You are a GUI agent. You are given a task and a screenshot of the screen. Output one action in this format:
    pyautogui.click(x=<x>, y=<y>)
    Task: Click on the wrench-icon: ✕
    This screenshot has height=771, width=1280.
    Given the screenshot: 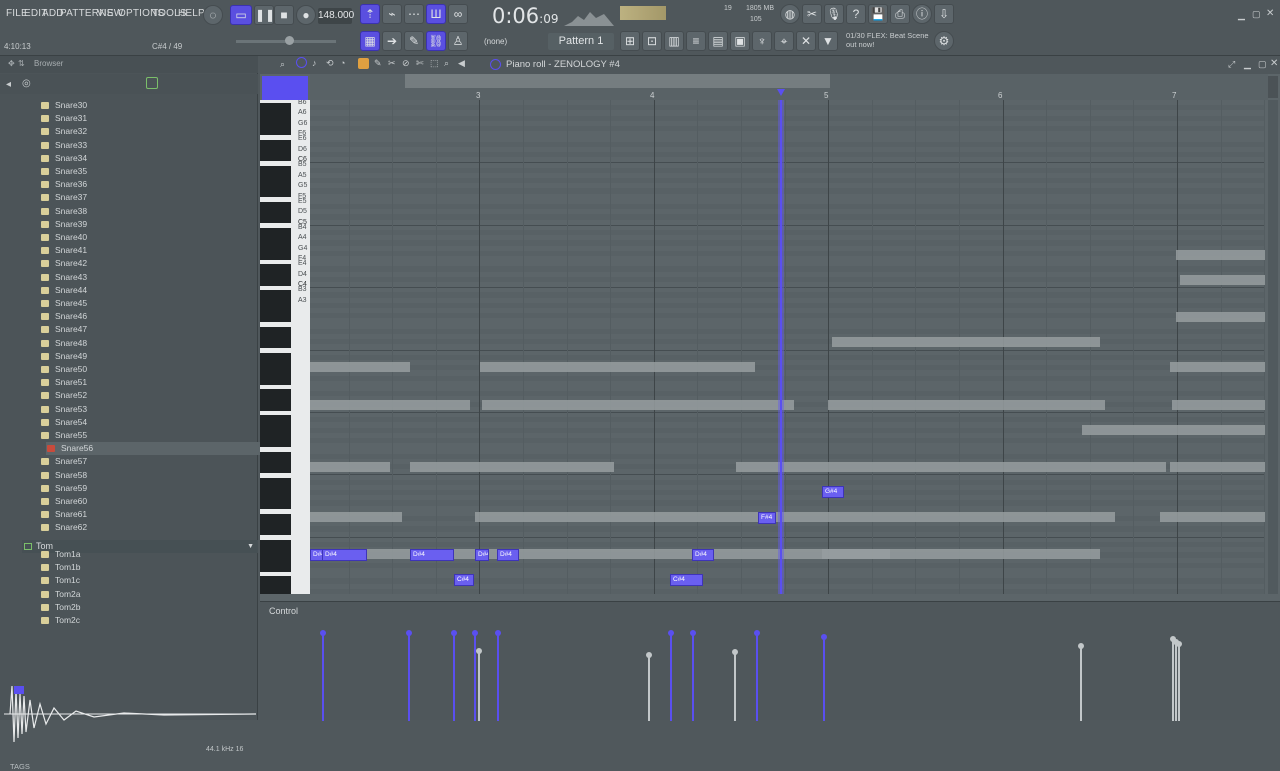 What is the action you would take?
    pyautogui.click(x=806, y=41)
    